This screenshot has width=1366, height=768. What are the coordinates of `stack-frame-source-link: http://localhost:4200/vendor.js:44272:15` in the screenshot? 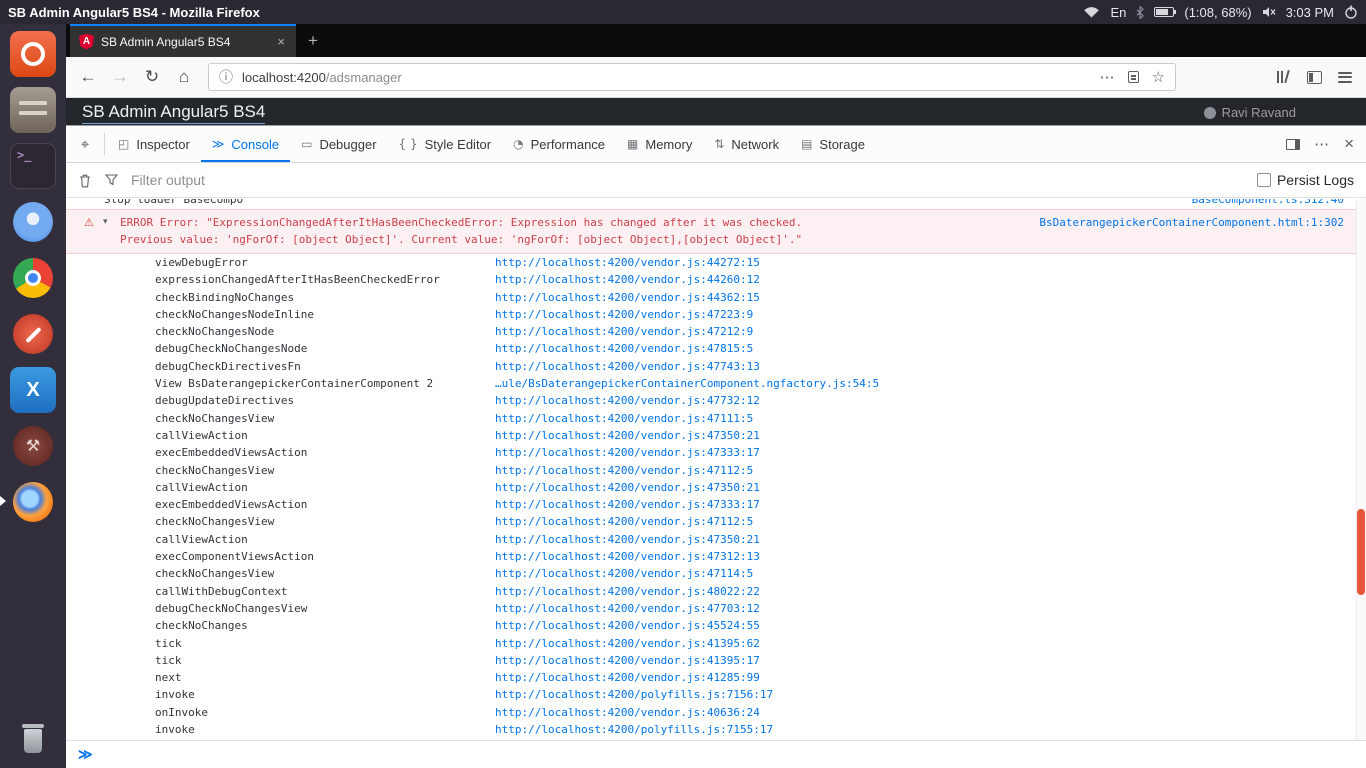 It's located at (627, 262).